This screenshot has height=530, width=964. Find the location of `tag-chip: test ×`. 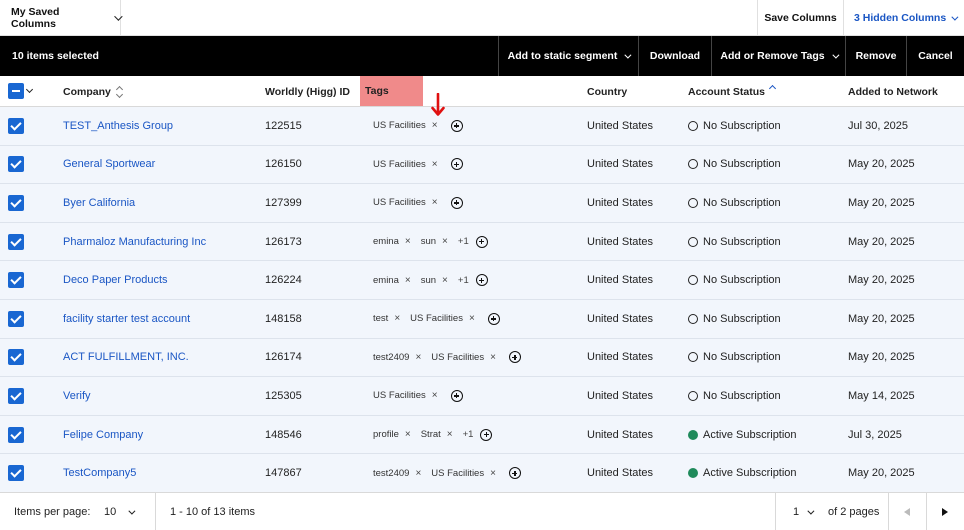

tag-chip: test × is located at coordinates (386, 318).